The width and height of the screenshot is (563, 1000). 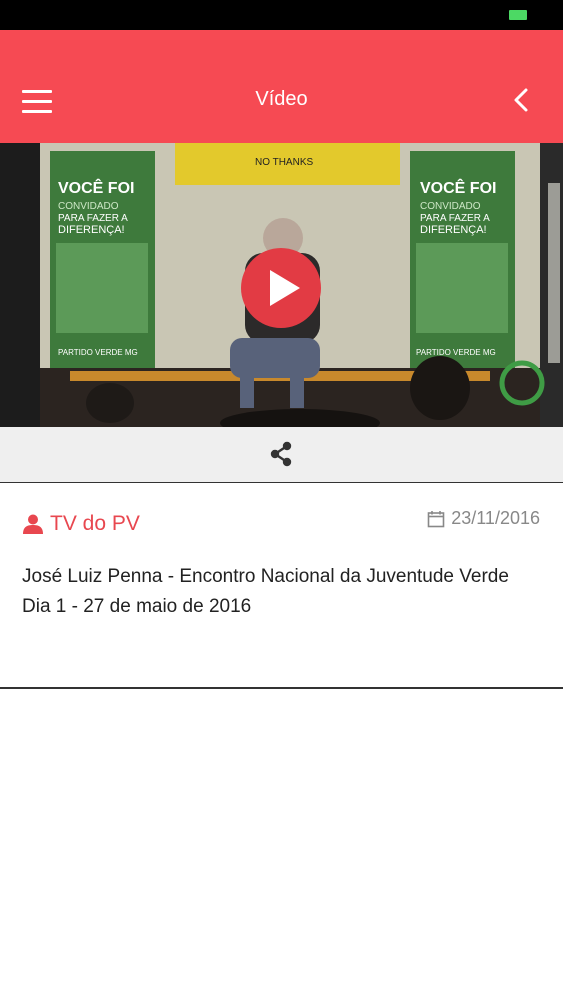 What do you see at coordinates (88, 206) in the screenshot?
I see `left-banner-line-2: CONVIDADO` at bounding box center [88, 206].